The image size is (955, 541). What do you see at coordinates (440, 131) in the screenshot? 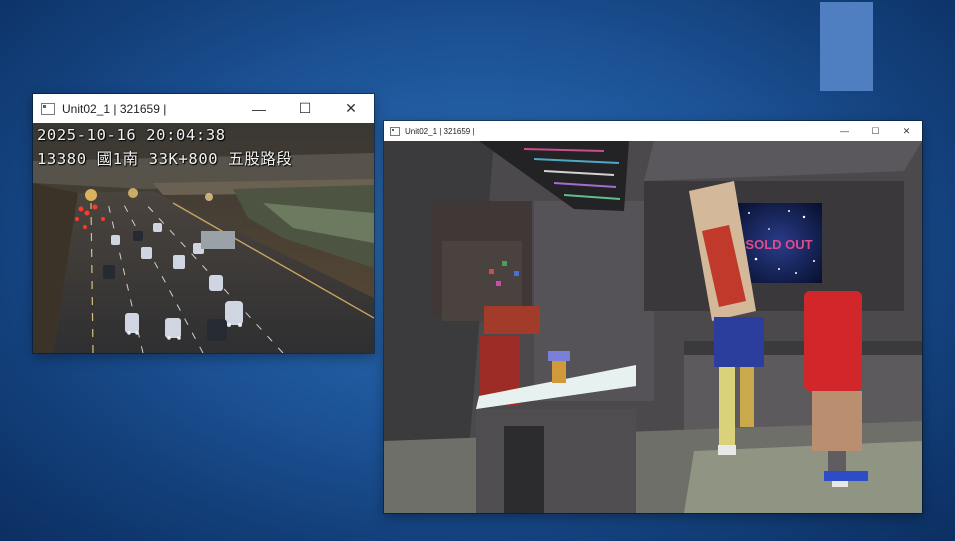
I see `game-window-title: Unit02_1 | 321659 |` at bounding box center [440, 131].